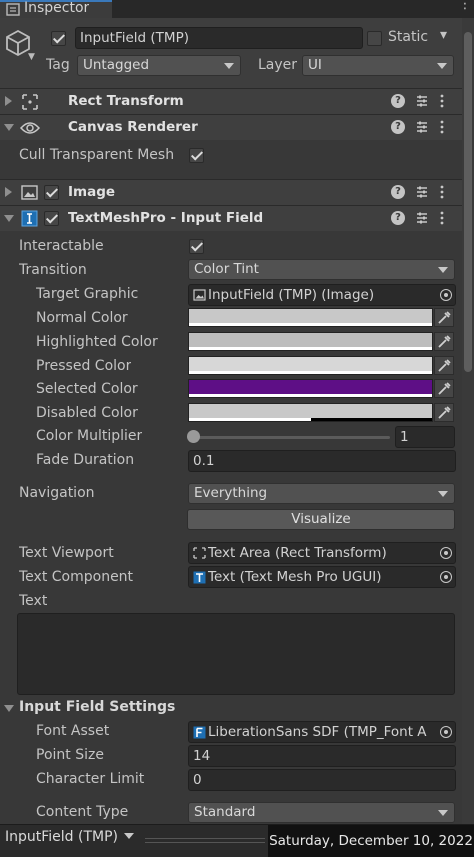 The image size is (474, 857). What do you see at coordinates (97, 707) in the screenshot?
I see `input-field-settings-header: Input Field Settings` at bounding box center [97, 707].